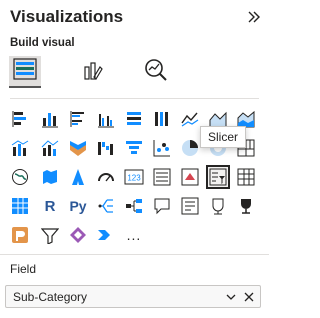  What do you see at coordinates (20, 148) in the screenshot?
I see `line-clustered-column-icon` at bounding box center [20, 148].